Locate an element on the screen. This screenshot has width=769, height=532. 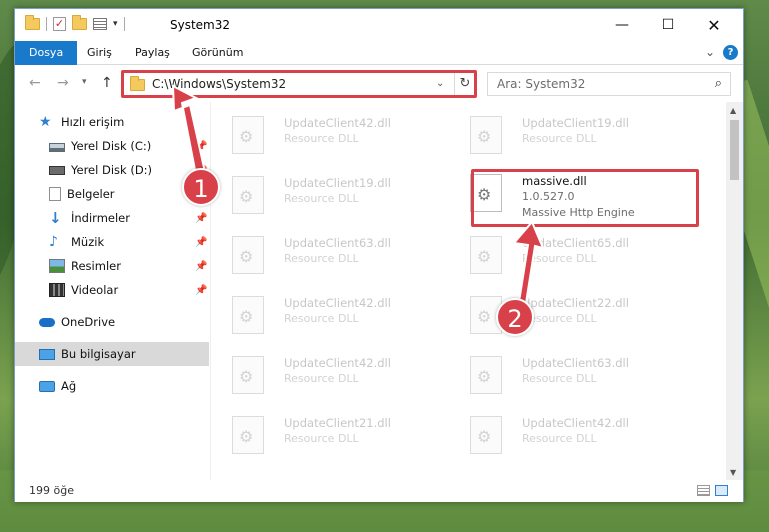
file-name: UpdateClient19.dll is located at coordinates (575, 123).